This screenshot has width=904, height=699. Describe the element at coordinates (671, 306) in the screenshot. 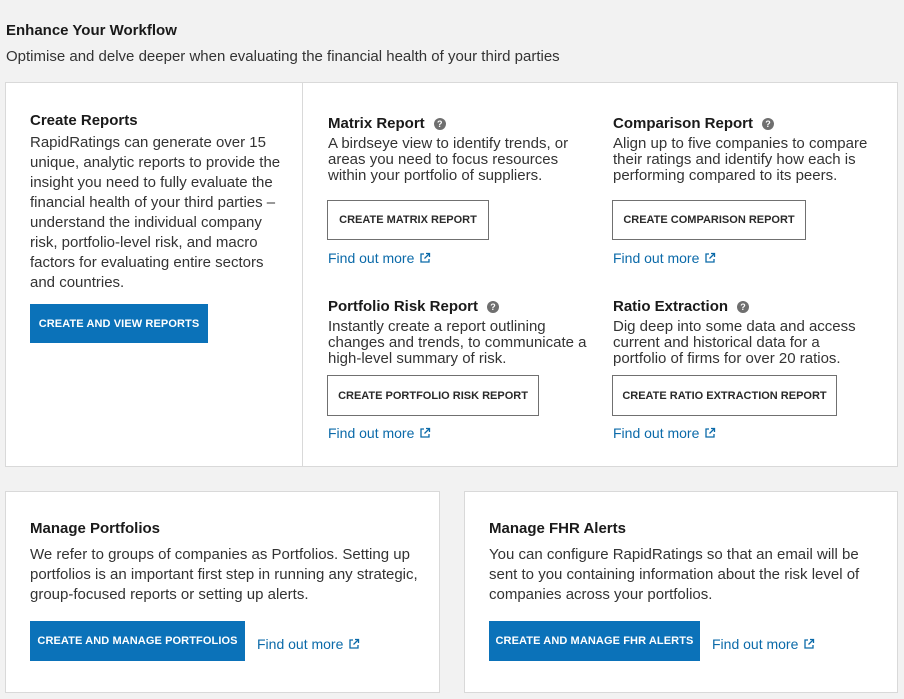

I see `ratio-extraction-title: Ratio Extraction` at that location.